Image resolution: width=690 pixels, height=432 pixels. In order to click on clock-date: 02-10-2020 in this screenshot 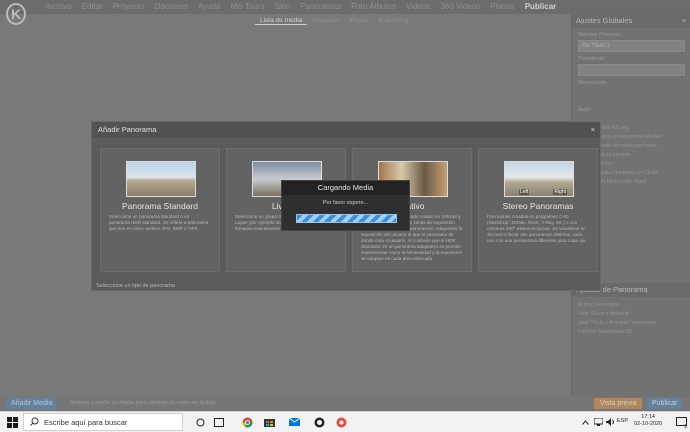, I will do `click(648, 424)`.